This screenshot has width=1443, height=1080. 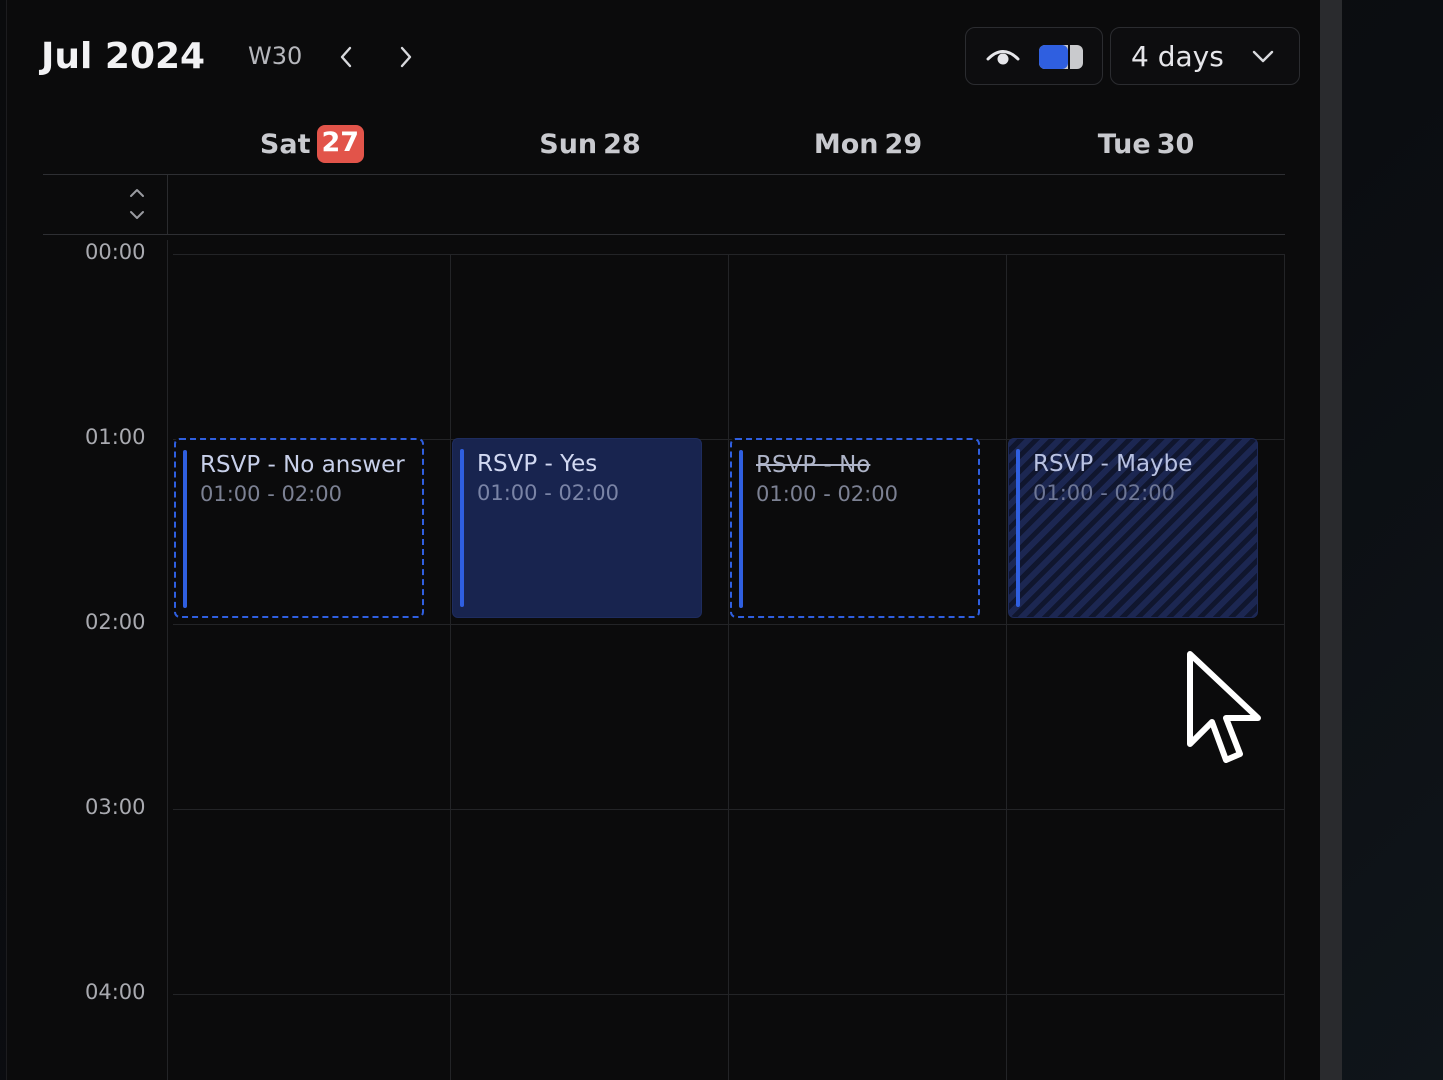 What do you see at coordinates (123, 56) in the screenshot?
I see `month-title: Jul 2024` at bounding box center [123, 56].